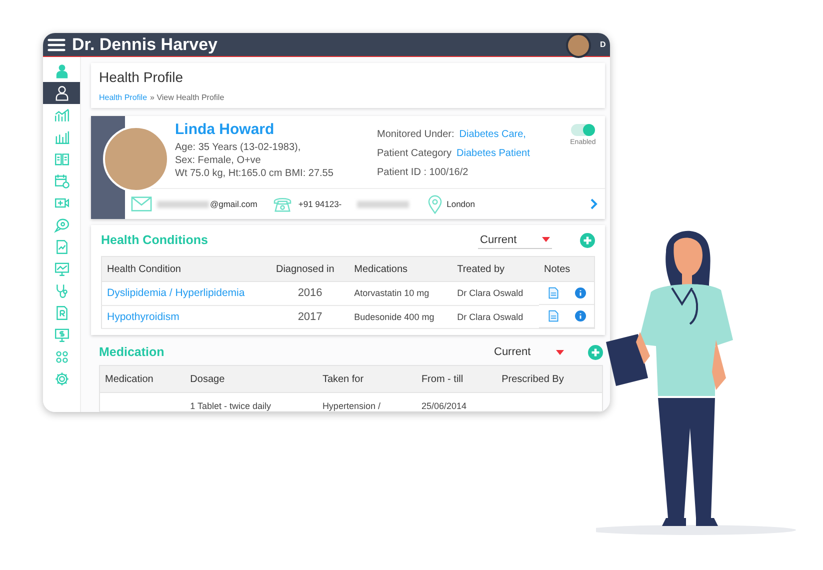 The image size is (823, 570). What do you see at coordinates (422, 173) in the screenshot?
I see `info-label: Patient ID : 100/16/2` at bounding box center [422, 173].